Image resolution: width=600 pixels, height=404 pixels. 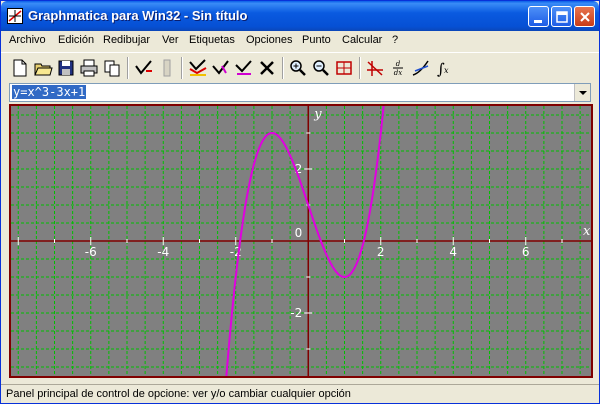 I want to click on svg-text: d, so click(x=398, y=64).